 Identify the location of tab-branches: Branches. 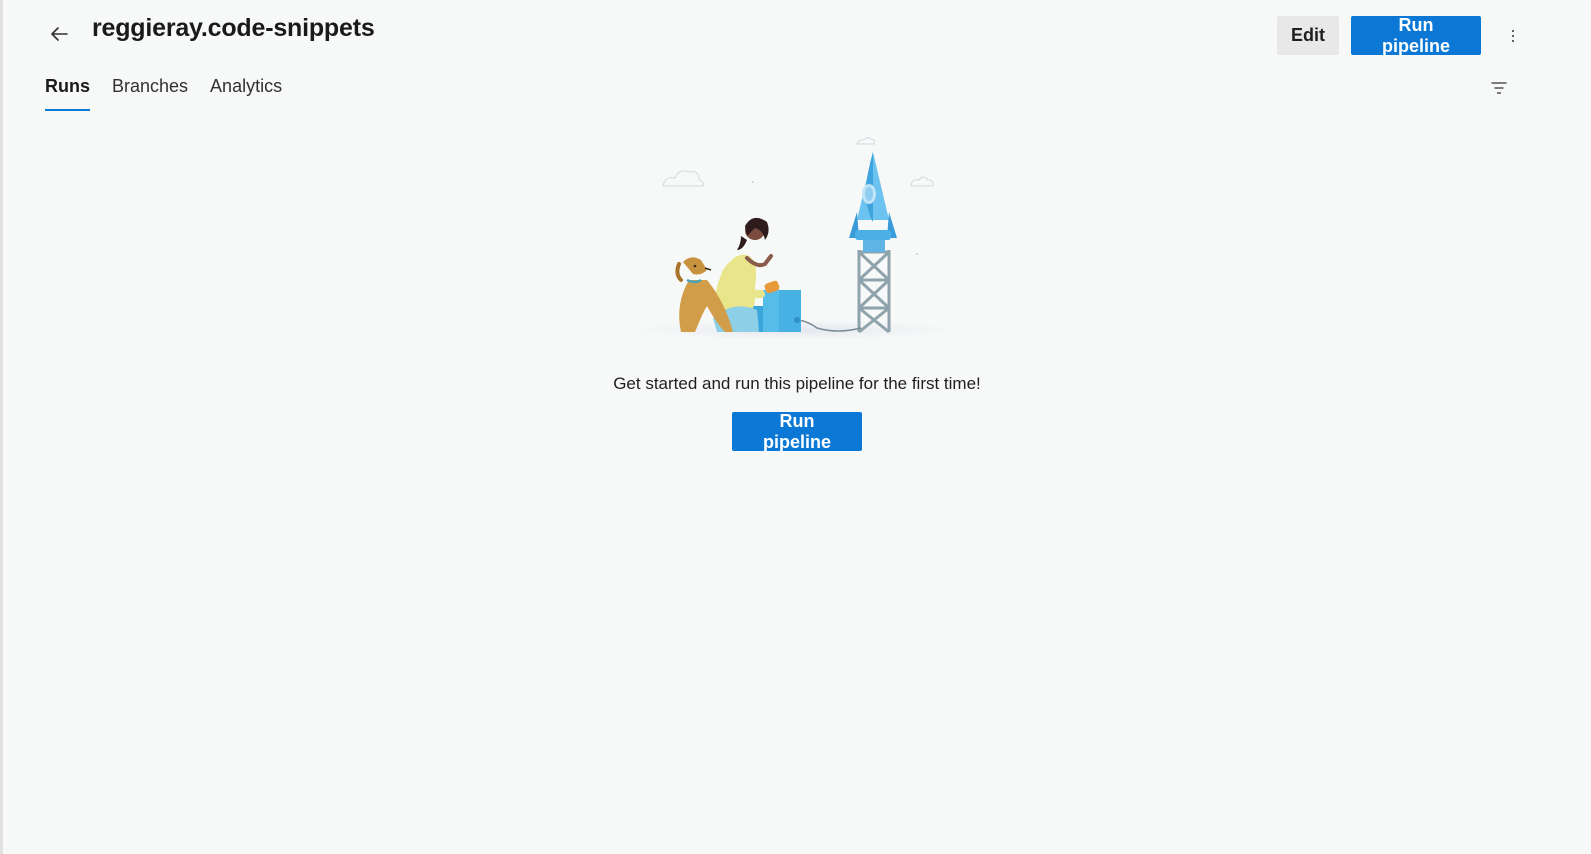
(150, 93).